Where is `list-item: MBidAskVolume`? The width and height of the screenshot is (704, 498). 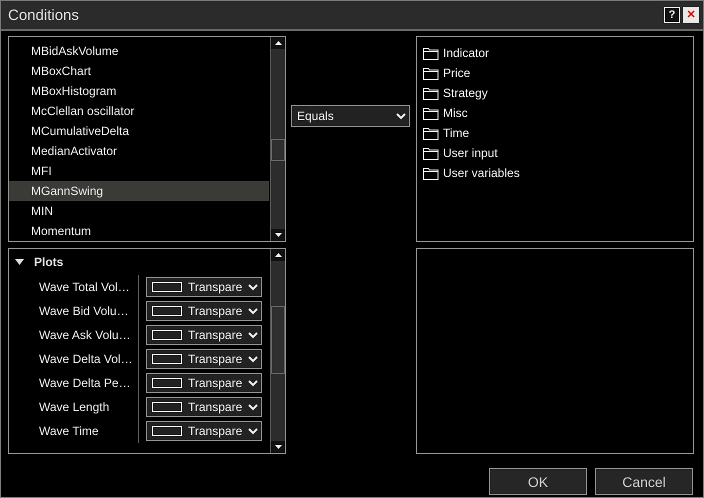
list-item: MBidAskVolume is located at coordinates (139, 51).